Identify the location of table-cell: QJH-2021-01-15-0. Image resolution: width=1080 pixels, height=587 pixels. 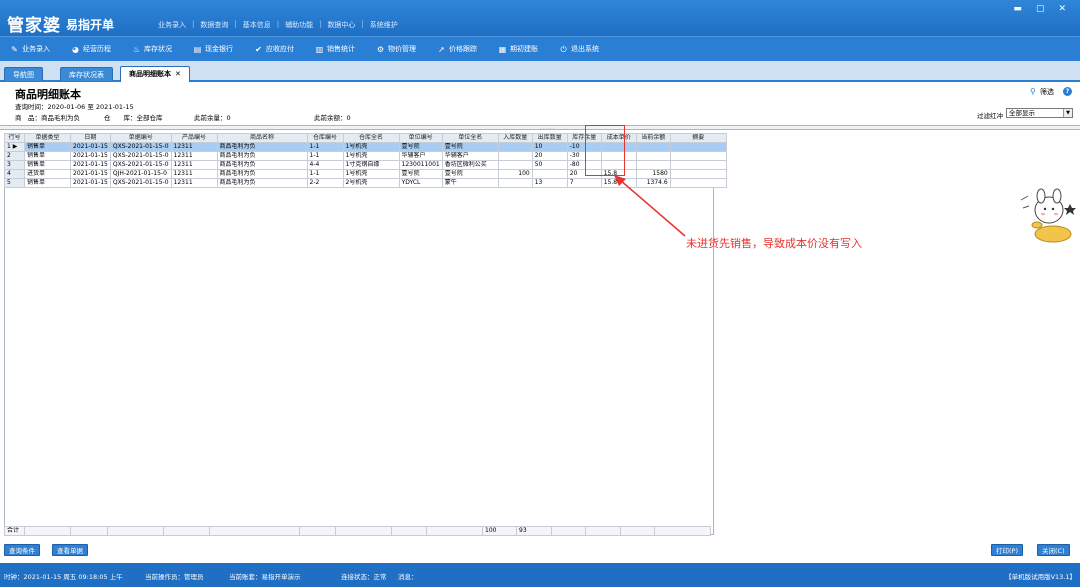
(140, 174).